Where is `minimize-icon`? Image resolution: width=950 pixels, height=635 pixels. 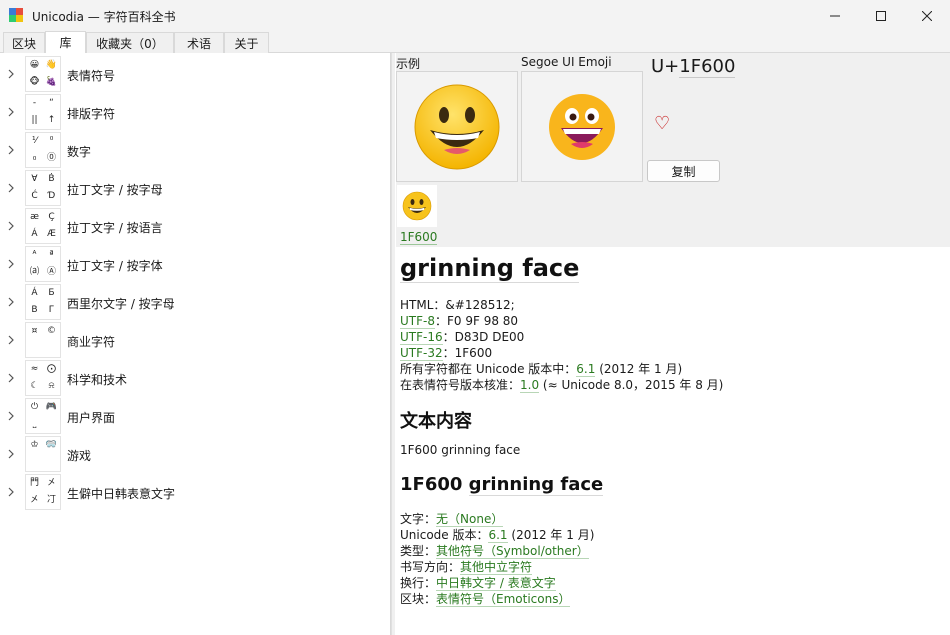
minimize-icon is located at coordinates (835, 15).